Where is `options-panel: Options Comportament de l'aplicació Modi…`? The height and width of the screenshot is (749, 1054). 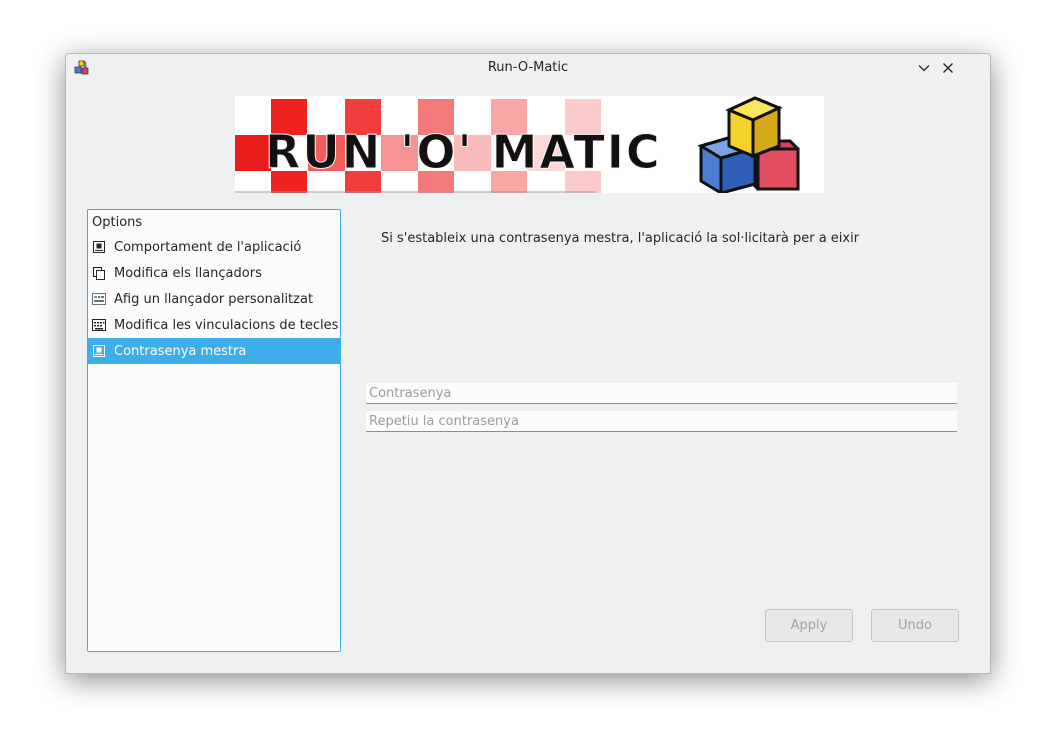
options-panel: Options Comportament de l'aplicació Modi… is located at coordinates (214, 430).